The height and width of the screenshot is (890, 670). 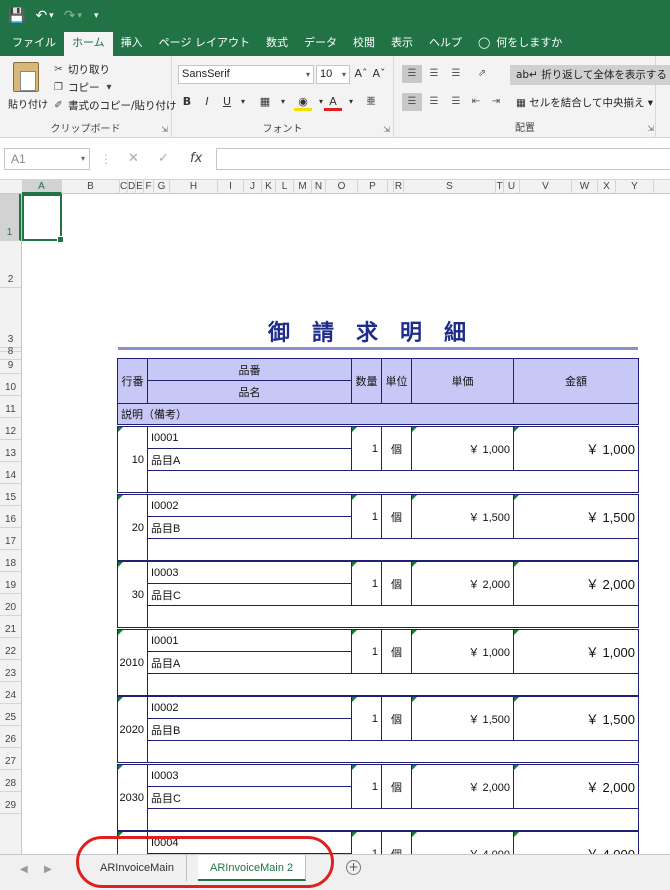 I want to click on chevron-down-icon: ▾, so click(x=351, y=102).